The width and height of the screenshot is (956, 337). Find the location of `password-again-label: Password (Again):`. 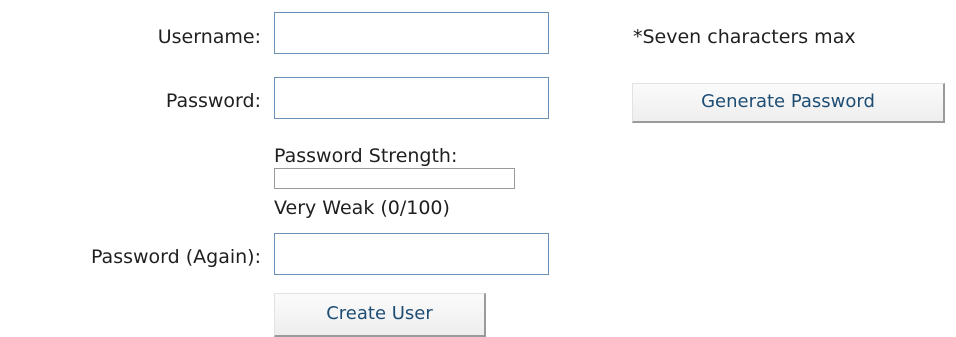

password-again-label: Password (Again): is located at coordinates (175, 257).